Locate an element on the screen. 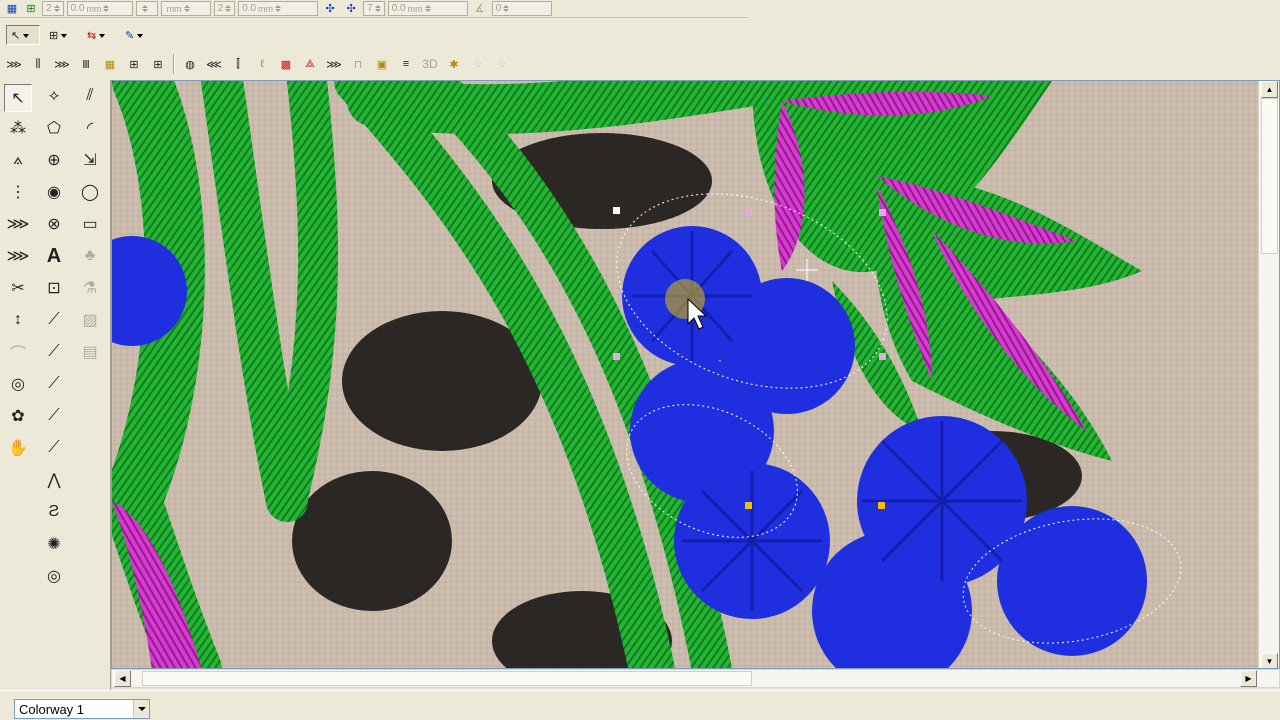 This screenshot has height=720, width=1280. rotate-tool-icon: ⊕ is located at coordinates (54, 160).